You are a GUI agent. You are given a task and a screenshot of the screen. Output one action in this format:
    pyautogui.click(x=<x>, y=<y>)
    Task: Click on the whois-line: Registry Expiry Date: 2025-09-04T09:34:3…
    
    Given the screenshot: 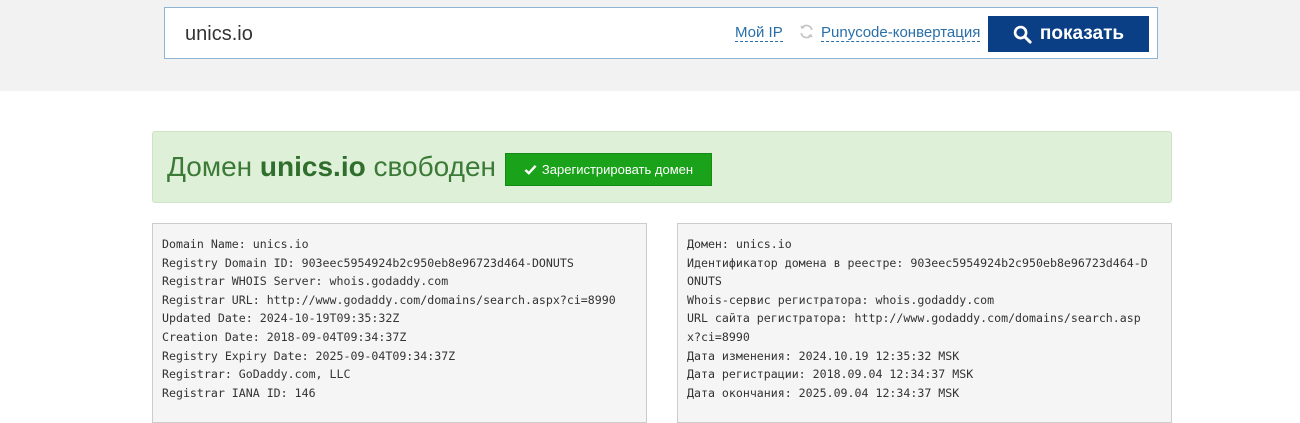 What is the action you would take?
    pyautogui.click(x=309, y=355)
    